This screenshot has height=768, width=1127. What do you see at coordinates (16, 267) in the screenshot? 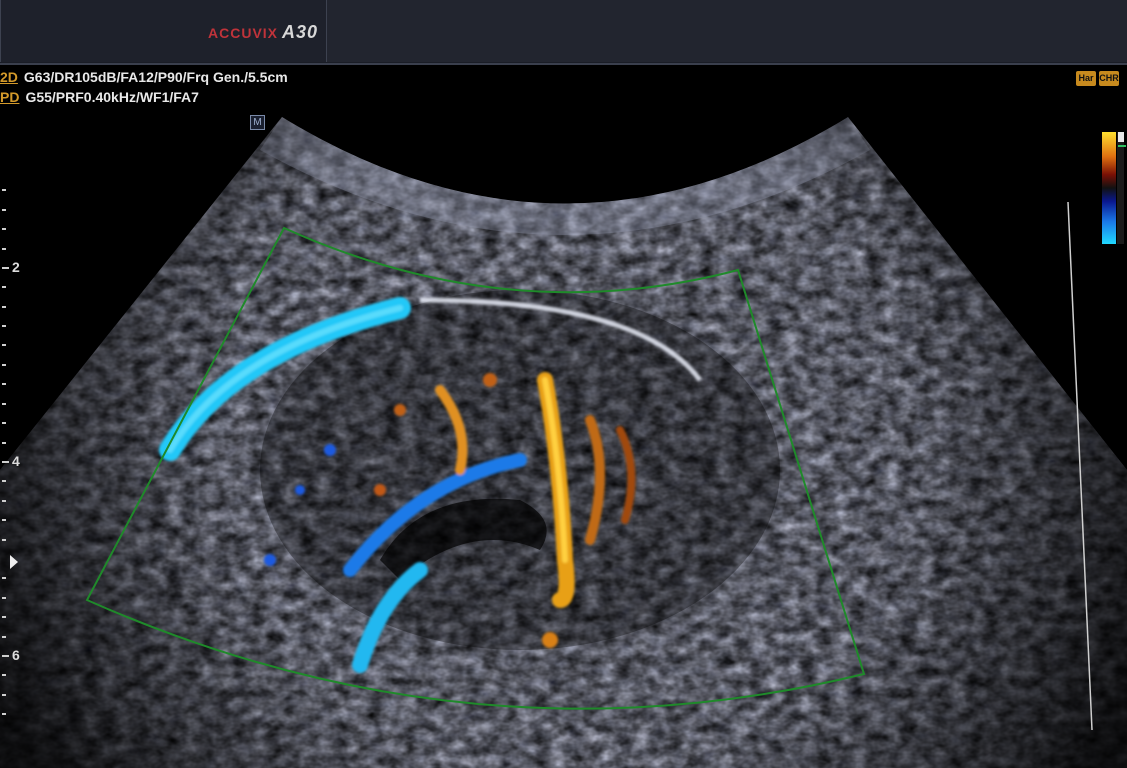
I see `depth-label-2: 2` at bounding box center [16, 267].